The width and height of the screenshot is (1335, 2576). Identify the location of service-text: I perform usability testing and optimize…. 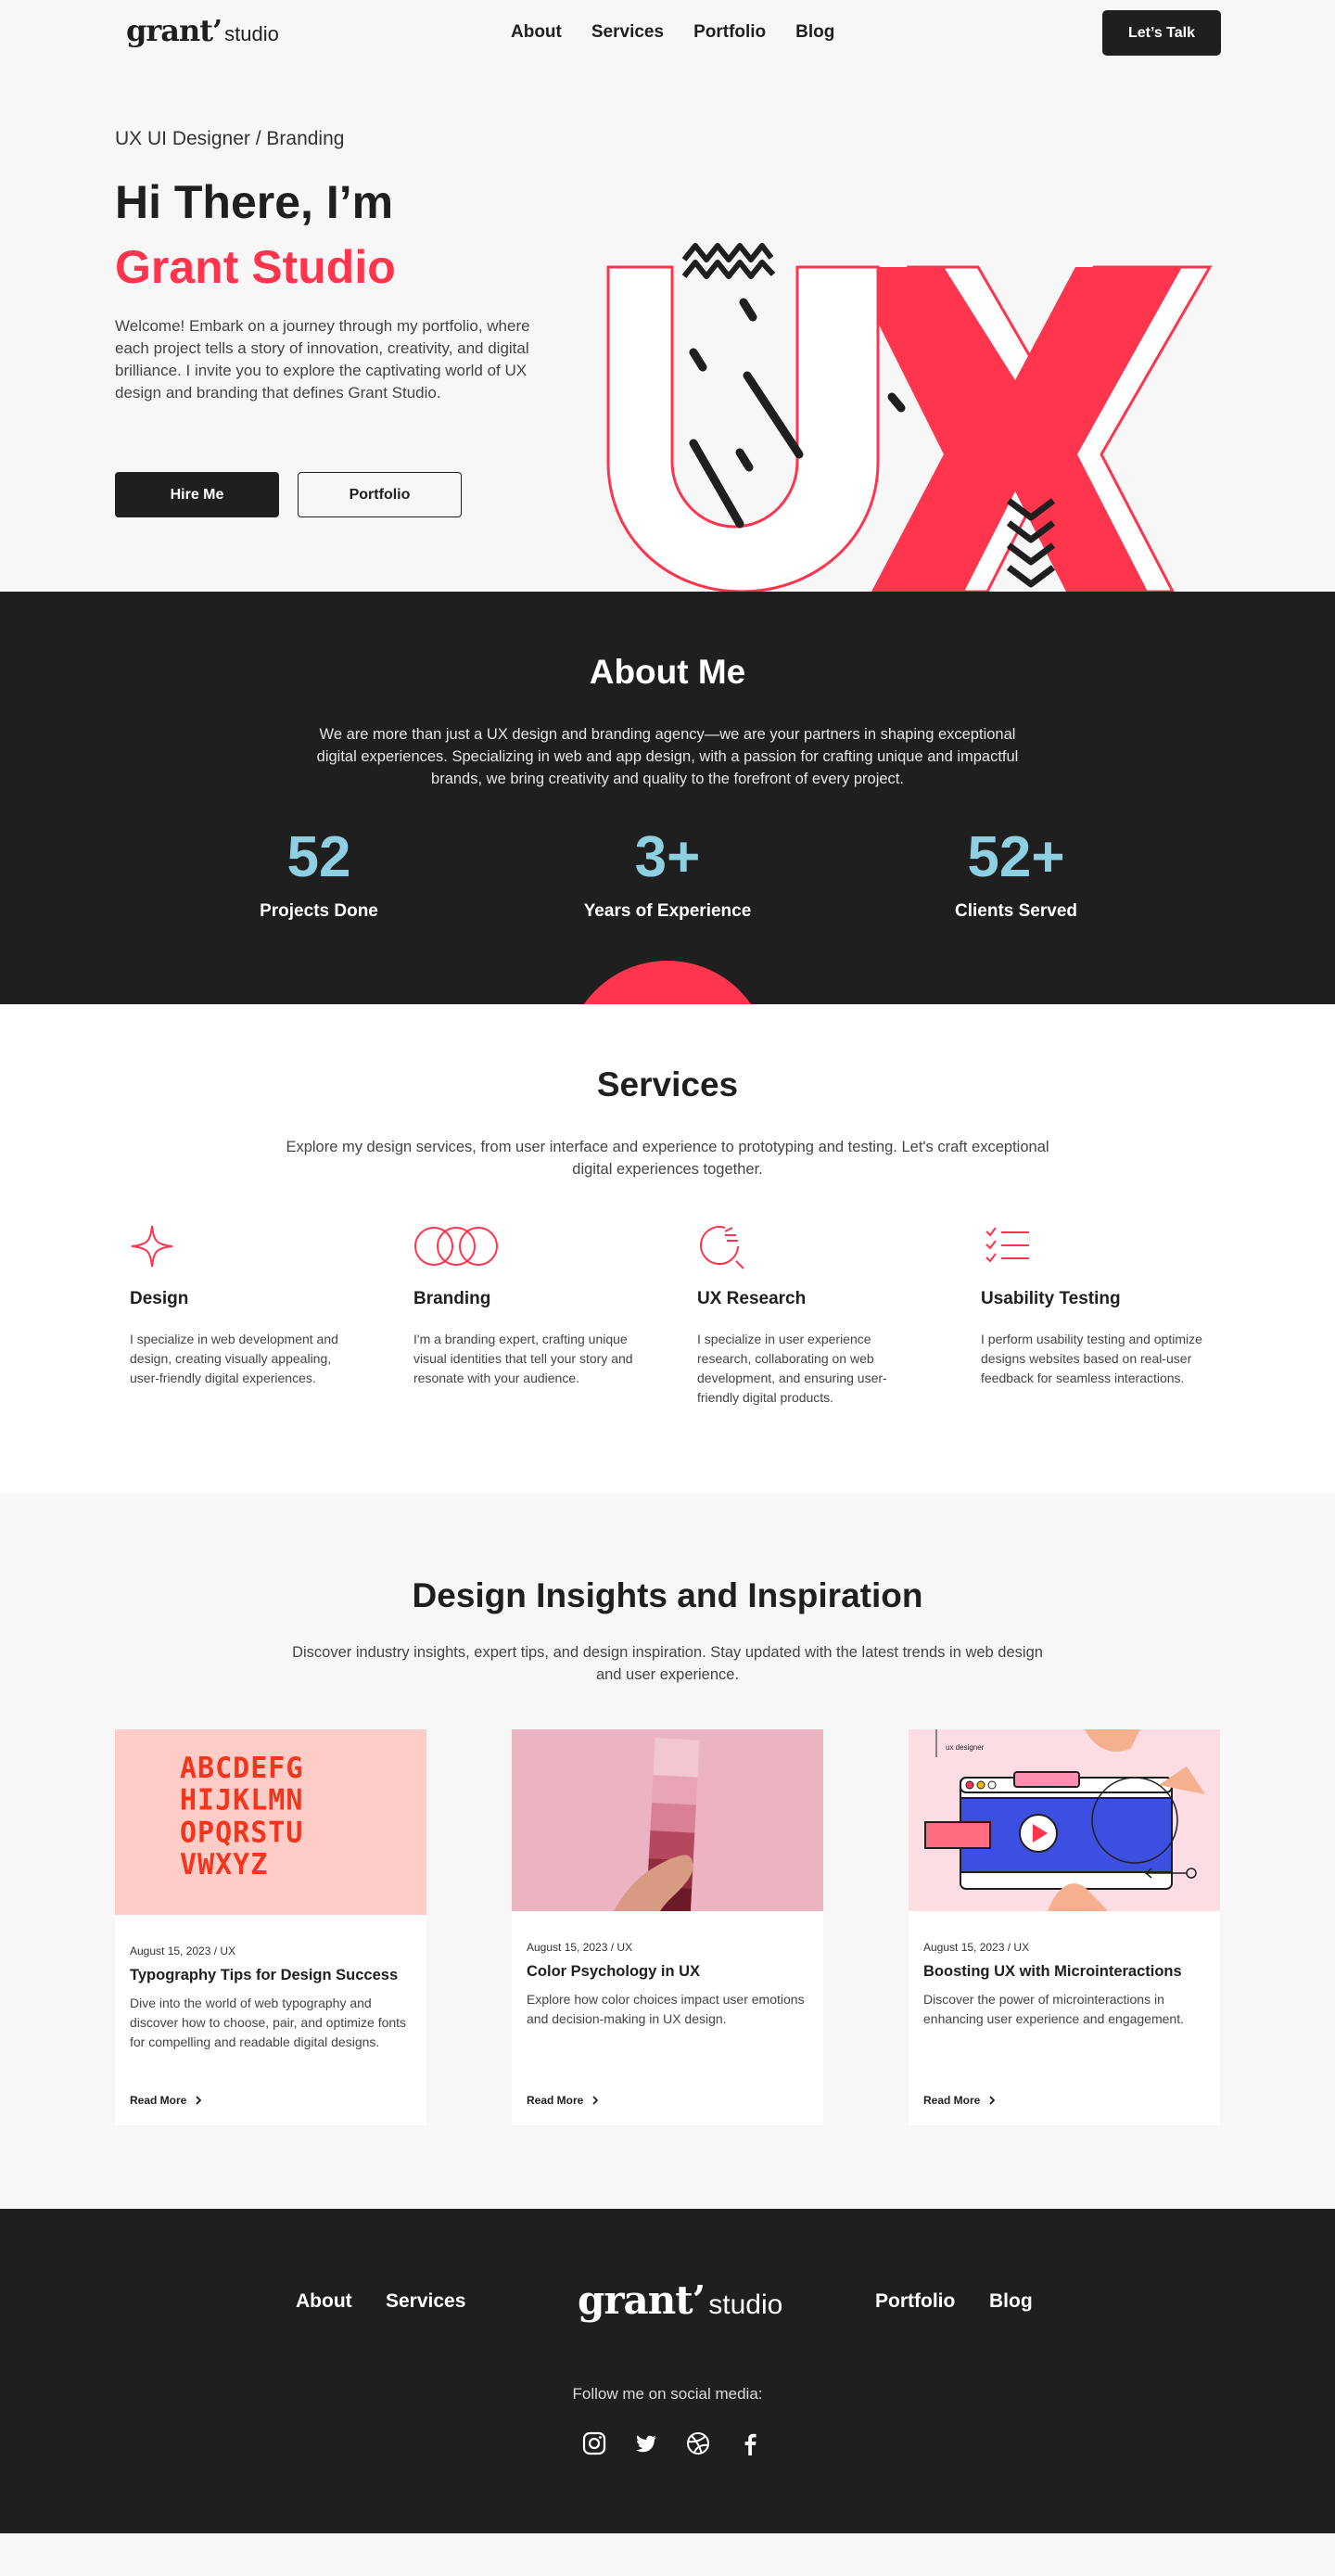
(1091, 1358).